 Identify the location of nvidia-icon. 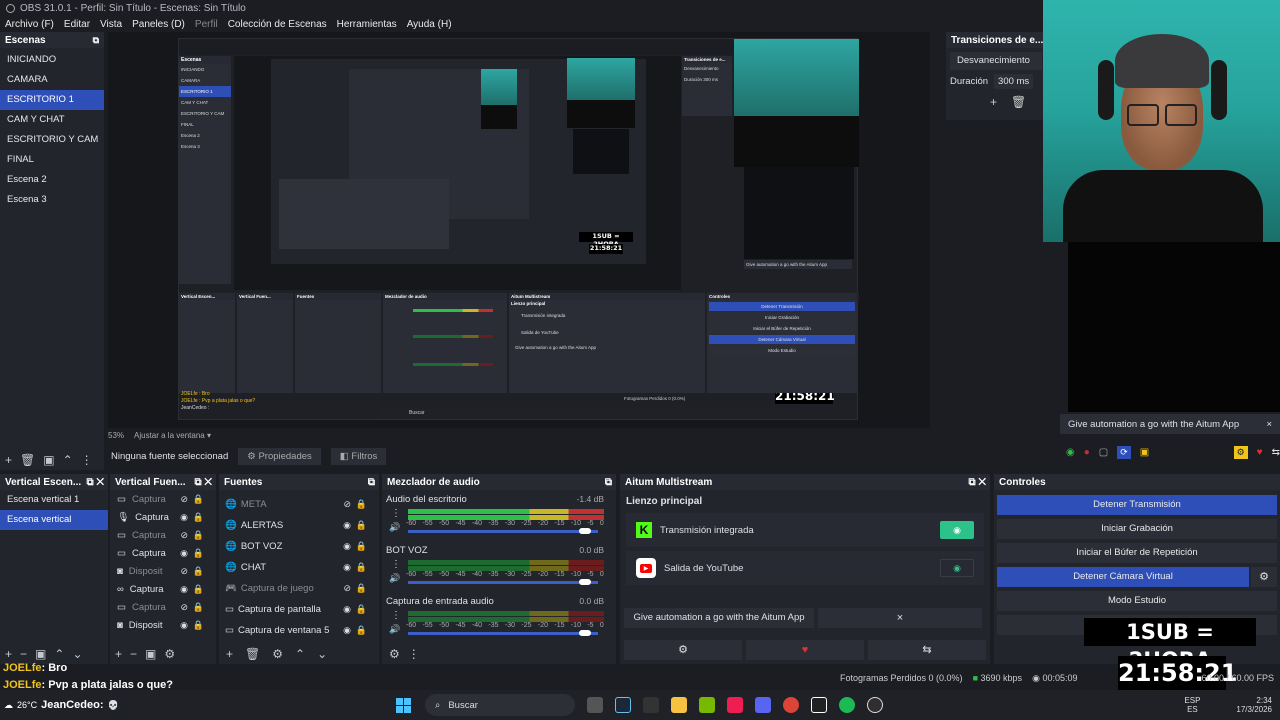
(707, 705).